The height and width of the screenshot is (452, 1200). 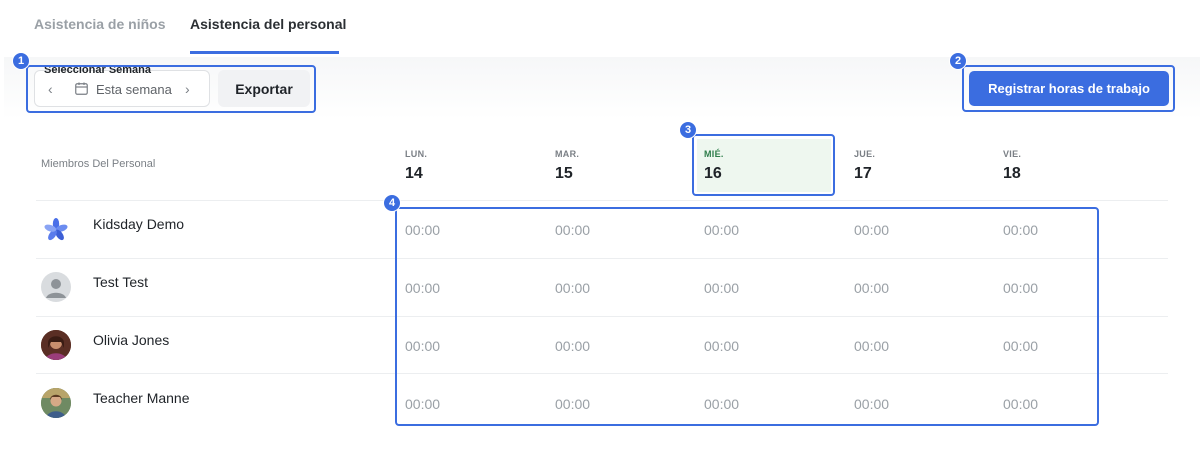 What do you see at coordinates (138, 224) in the screenshot?
I see `member-name: Kidsday Demo` at bounding box center [138, 224].